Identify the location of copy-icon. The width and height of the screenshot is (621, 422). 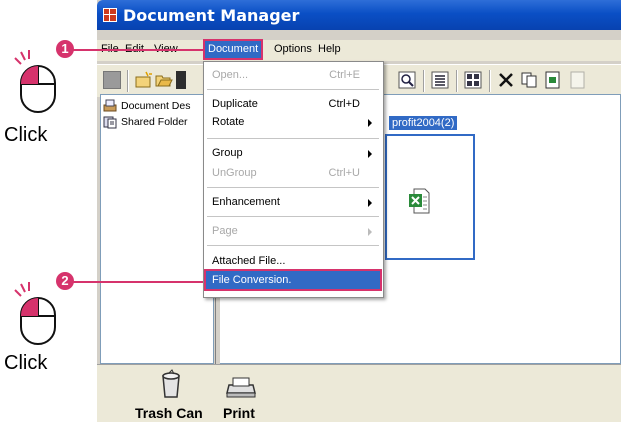
(529, 80).